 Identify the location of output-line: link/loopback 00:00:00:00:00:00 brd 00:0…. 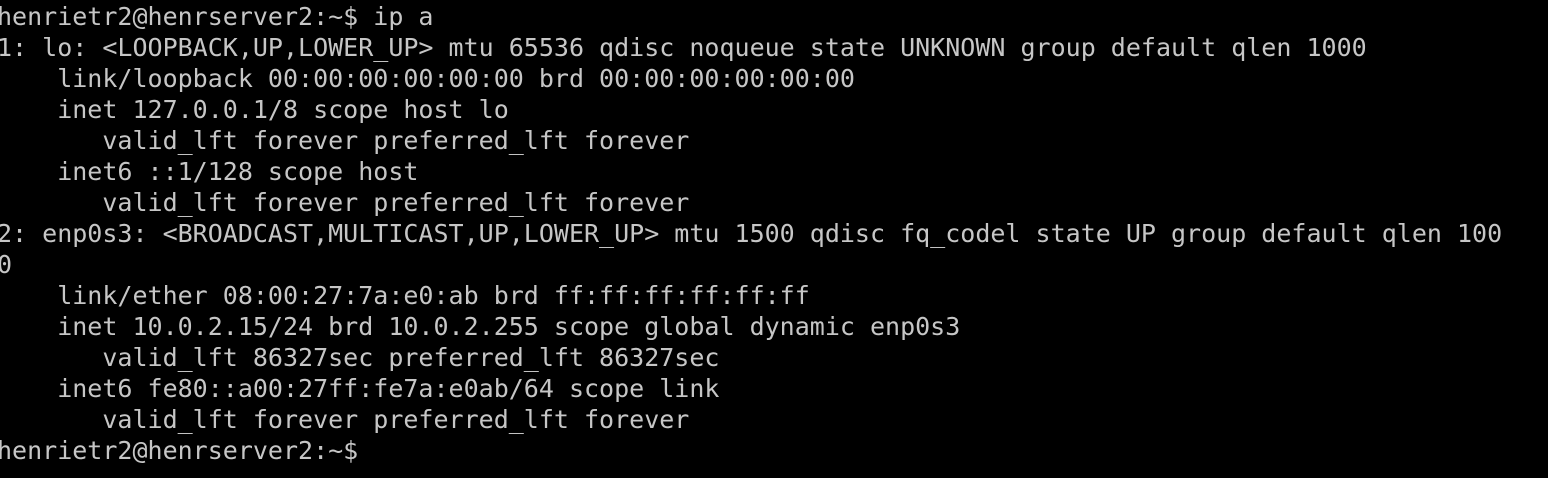
(427, 78).